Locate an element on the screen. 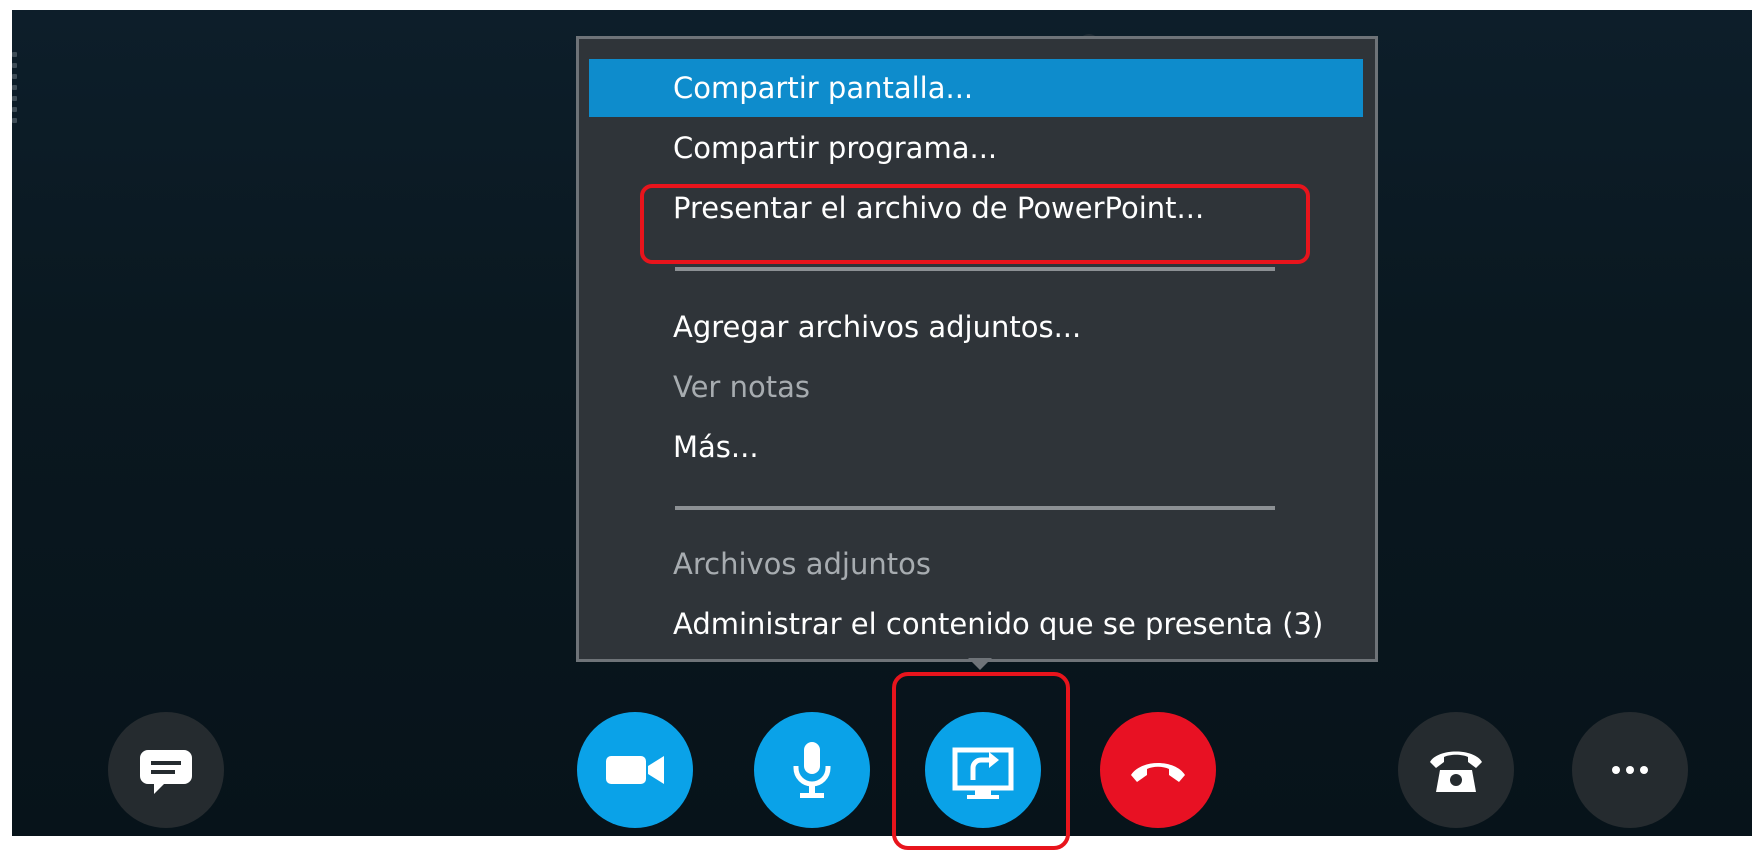  video-camera-icon is located at coordinates (635, 770).